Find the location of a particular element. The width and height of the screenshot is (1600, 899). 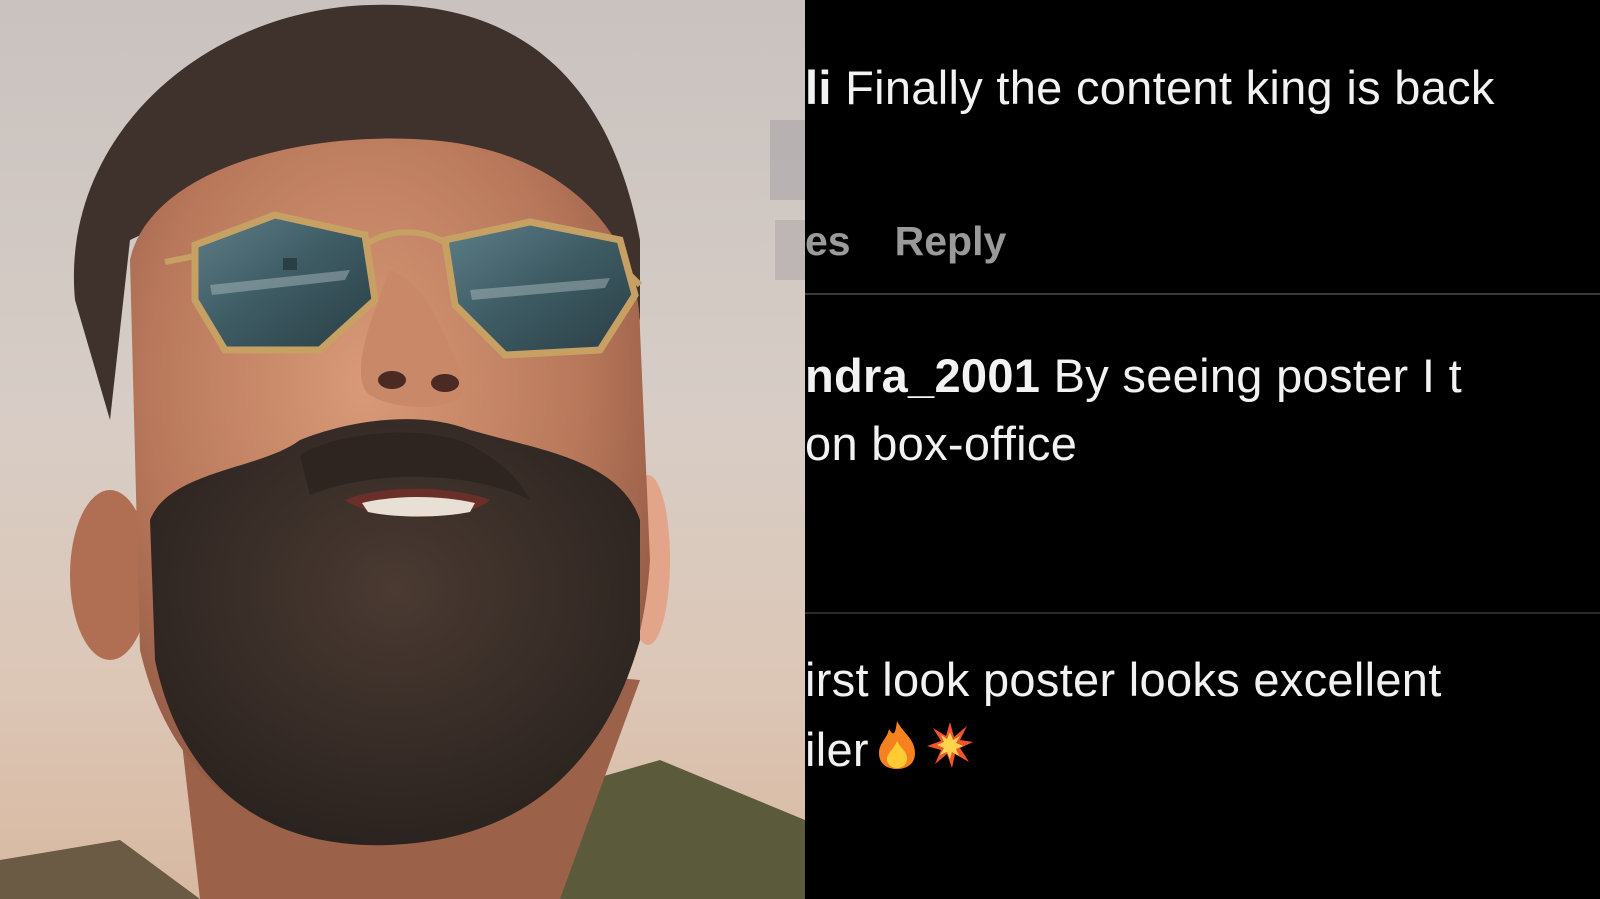

comment-body: By seeing poster I t is located at coordinates (1251, 375).